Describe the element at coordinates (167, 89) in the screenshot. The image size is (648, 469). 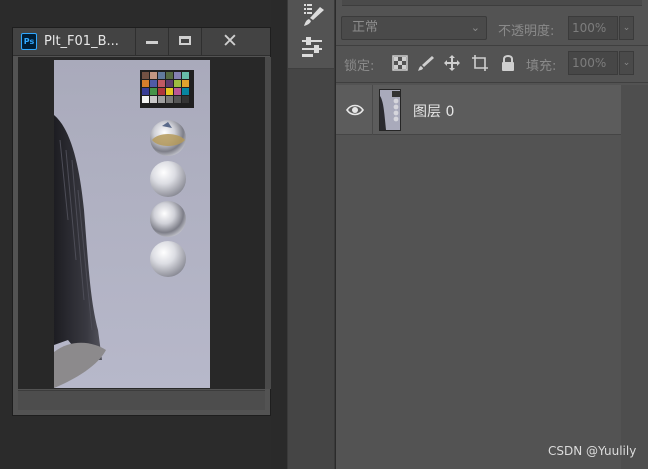
I see `color-checker-chart` at that location.